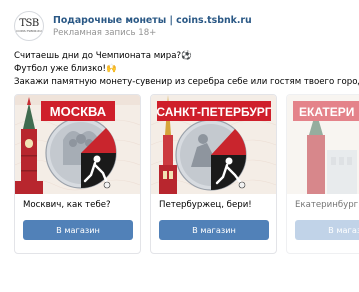  What do you see at coordinates (65, 69) in the screenshot?
I see `post-line: Футбол уже близко!🙌` at bounding box center [65, 69].